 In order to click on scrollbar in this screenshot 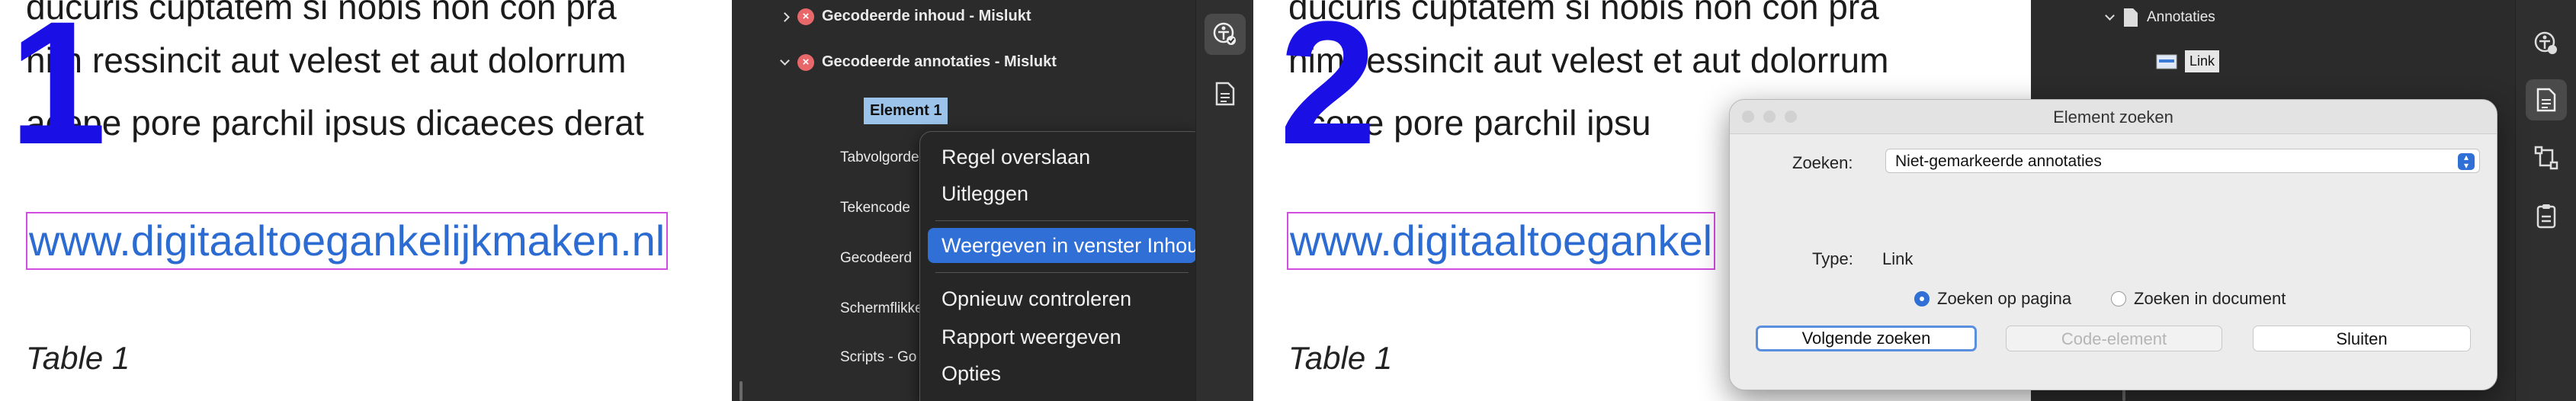, I will do `click(741, 391)`.